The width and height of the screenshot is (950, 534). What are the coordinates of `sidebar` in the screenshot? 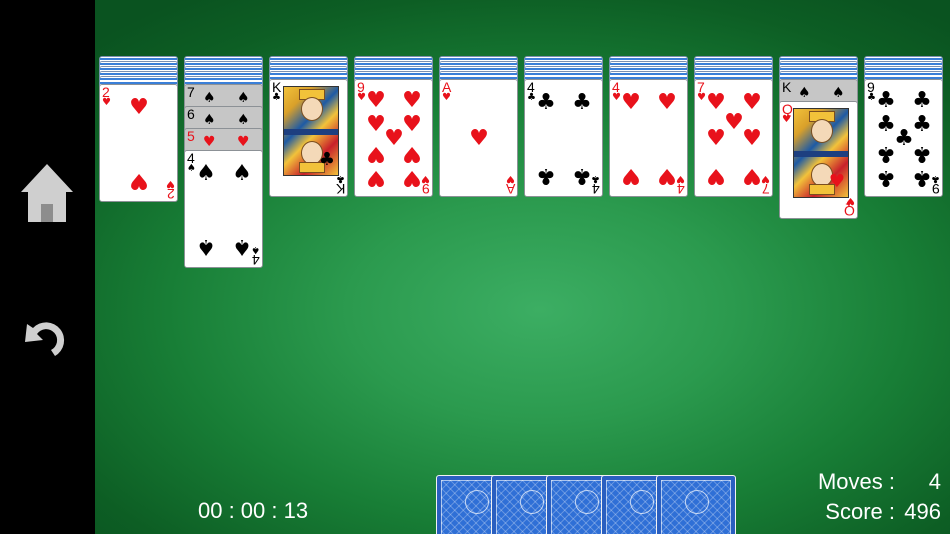 It's located at (47, 267).